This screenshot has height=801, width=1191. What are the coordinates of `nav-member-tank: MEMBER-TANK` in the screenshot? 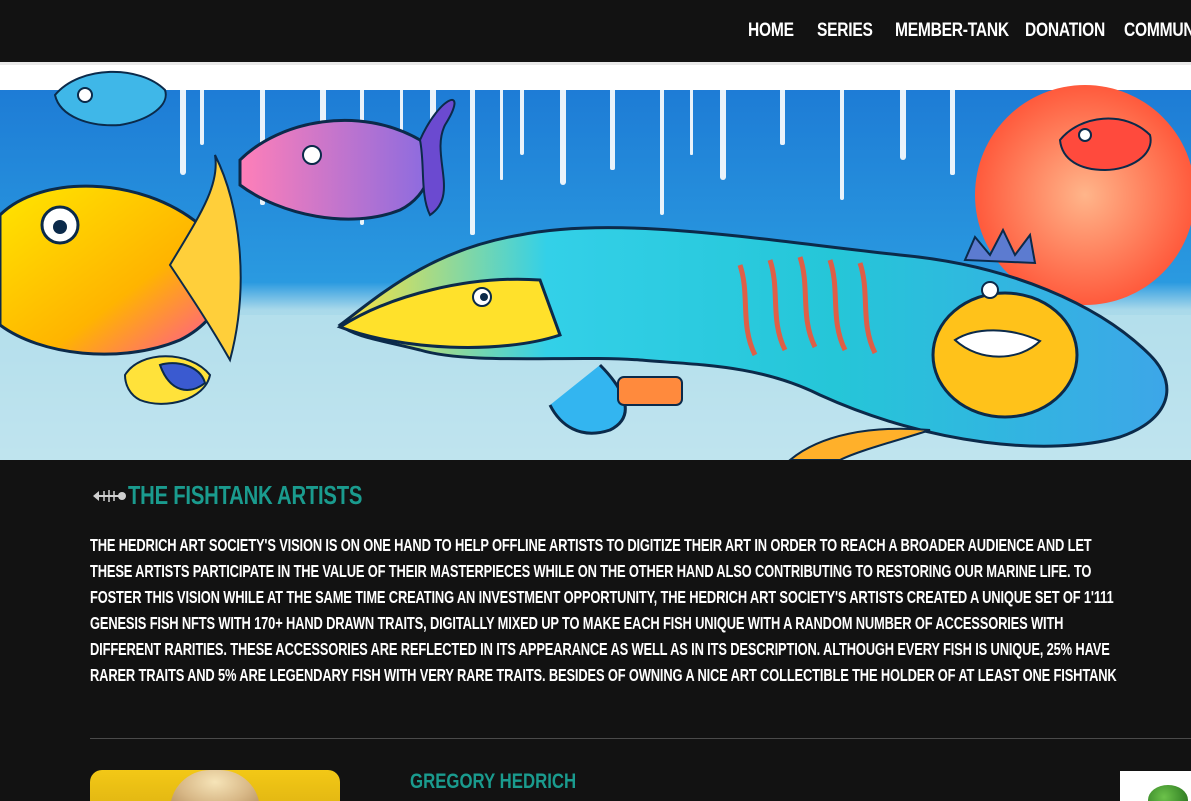 It's located at (952, 31).